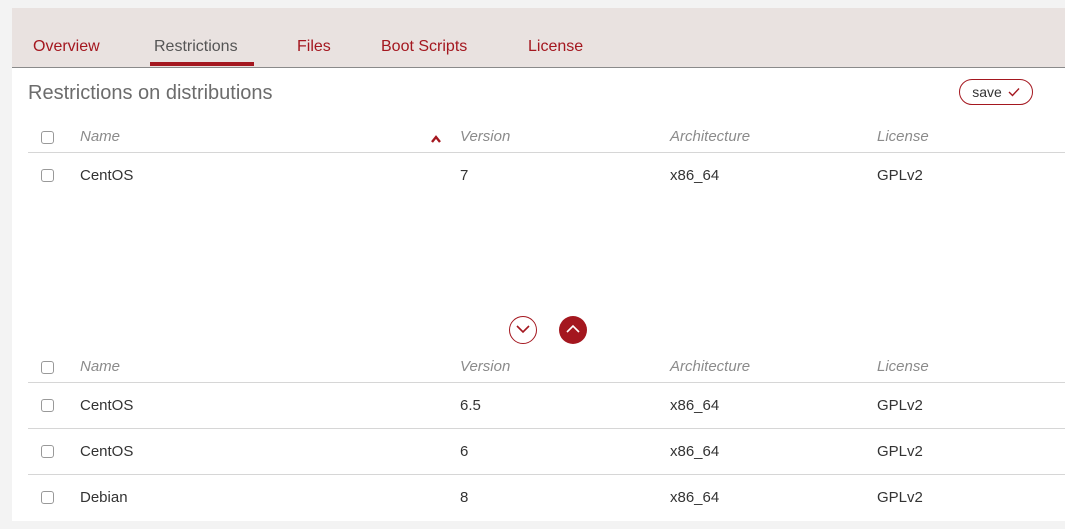 The width and height of the screenshot is (1065, 529). I want to click on table-row: CentOS 6.5 x86_64 GPLv2, so click(538, 406).